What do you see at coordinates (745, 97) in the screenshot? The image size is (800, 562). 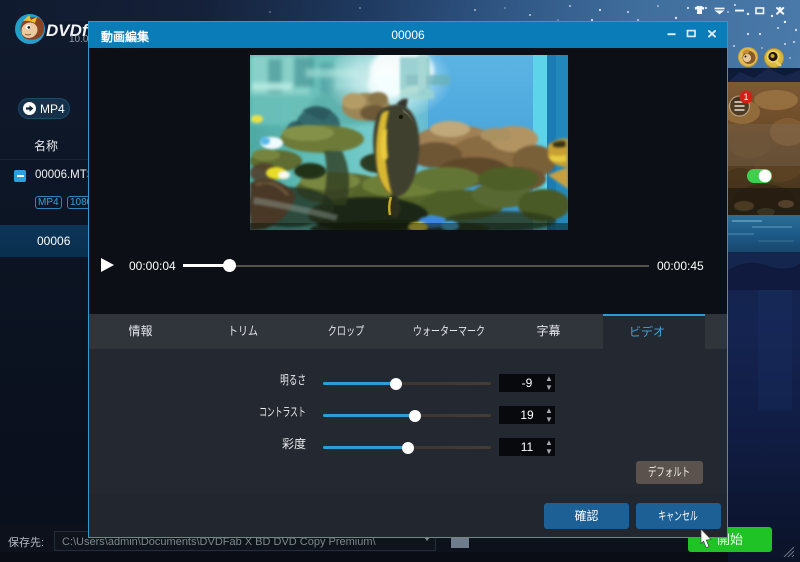 I see `svg-text: 1` at bounding box center [745, 97].